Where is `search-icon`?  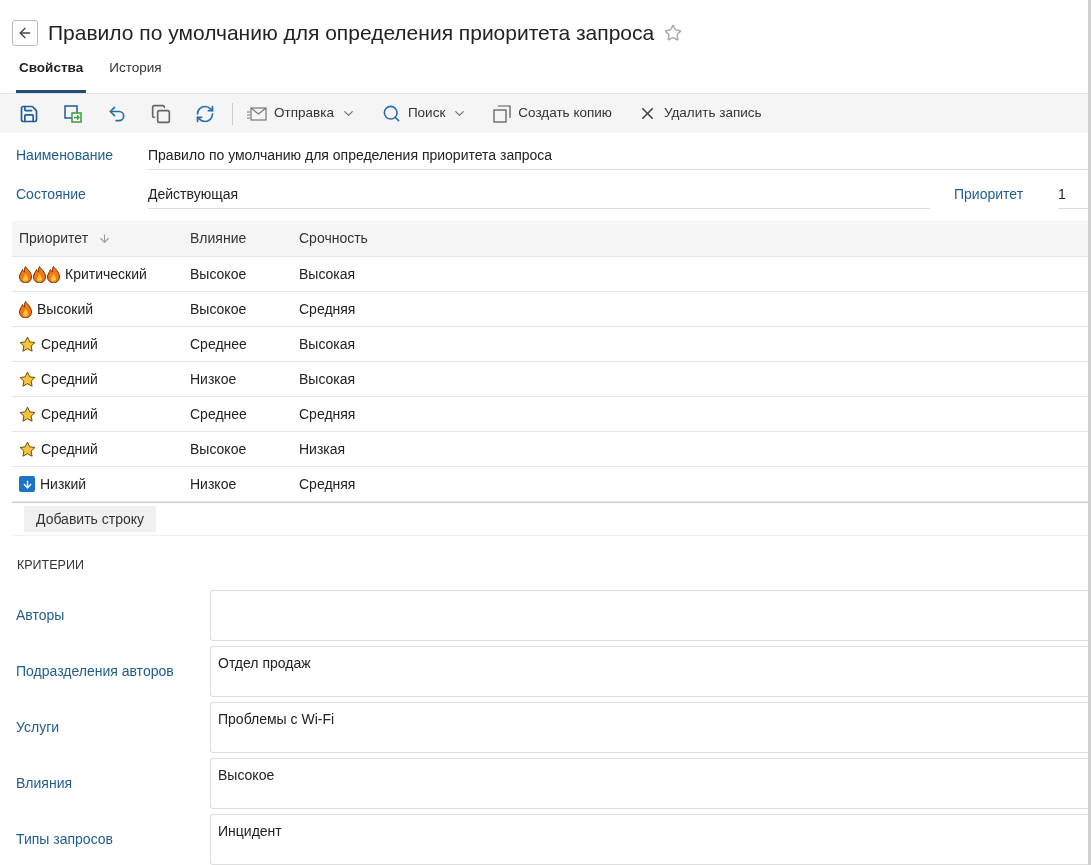
search-icon is located at coordinates (391, 114).